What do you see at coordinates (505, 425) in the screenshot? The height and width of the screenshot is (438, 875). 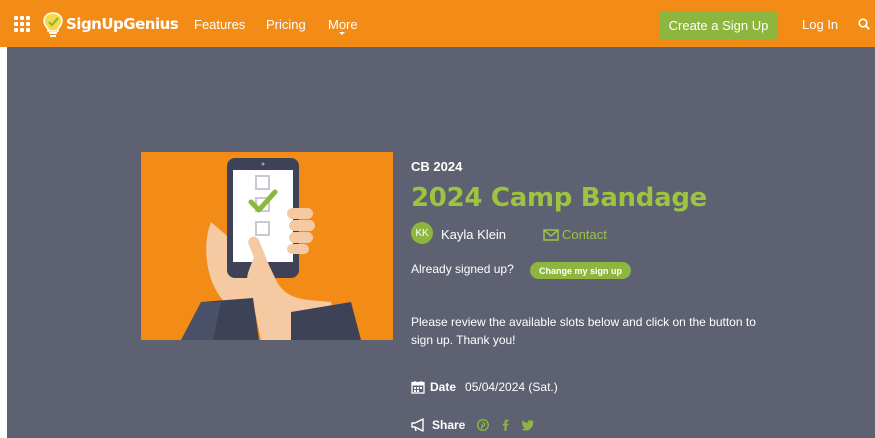 I see `facebook-icon` at bounding box center [505, 425].